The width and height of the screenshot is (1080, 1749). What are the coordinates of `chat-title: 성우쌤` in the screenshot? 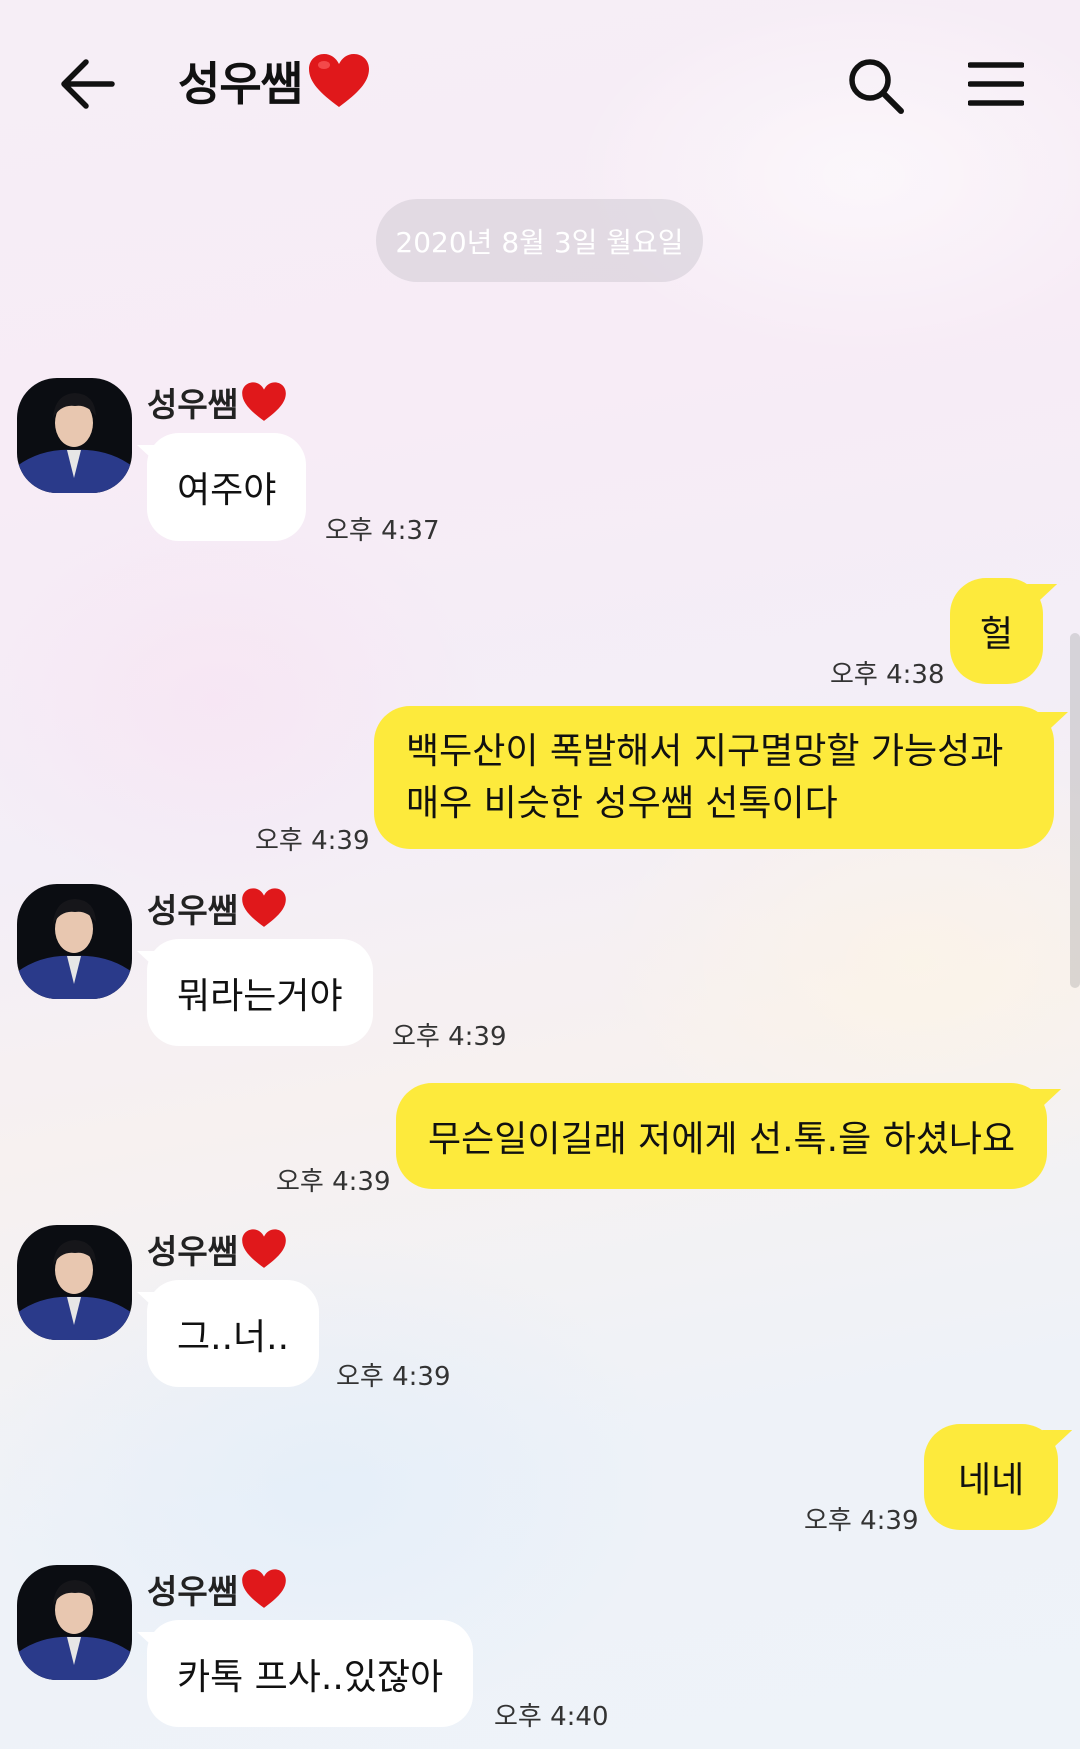 It's located at (275, 81).